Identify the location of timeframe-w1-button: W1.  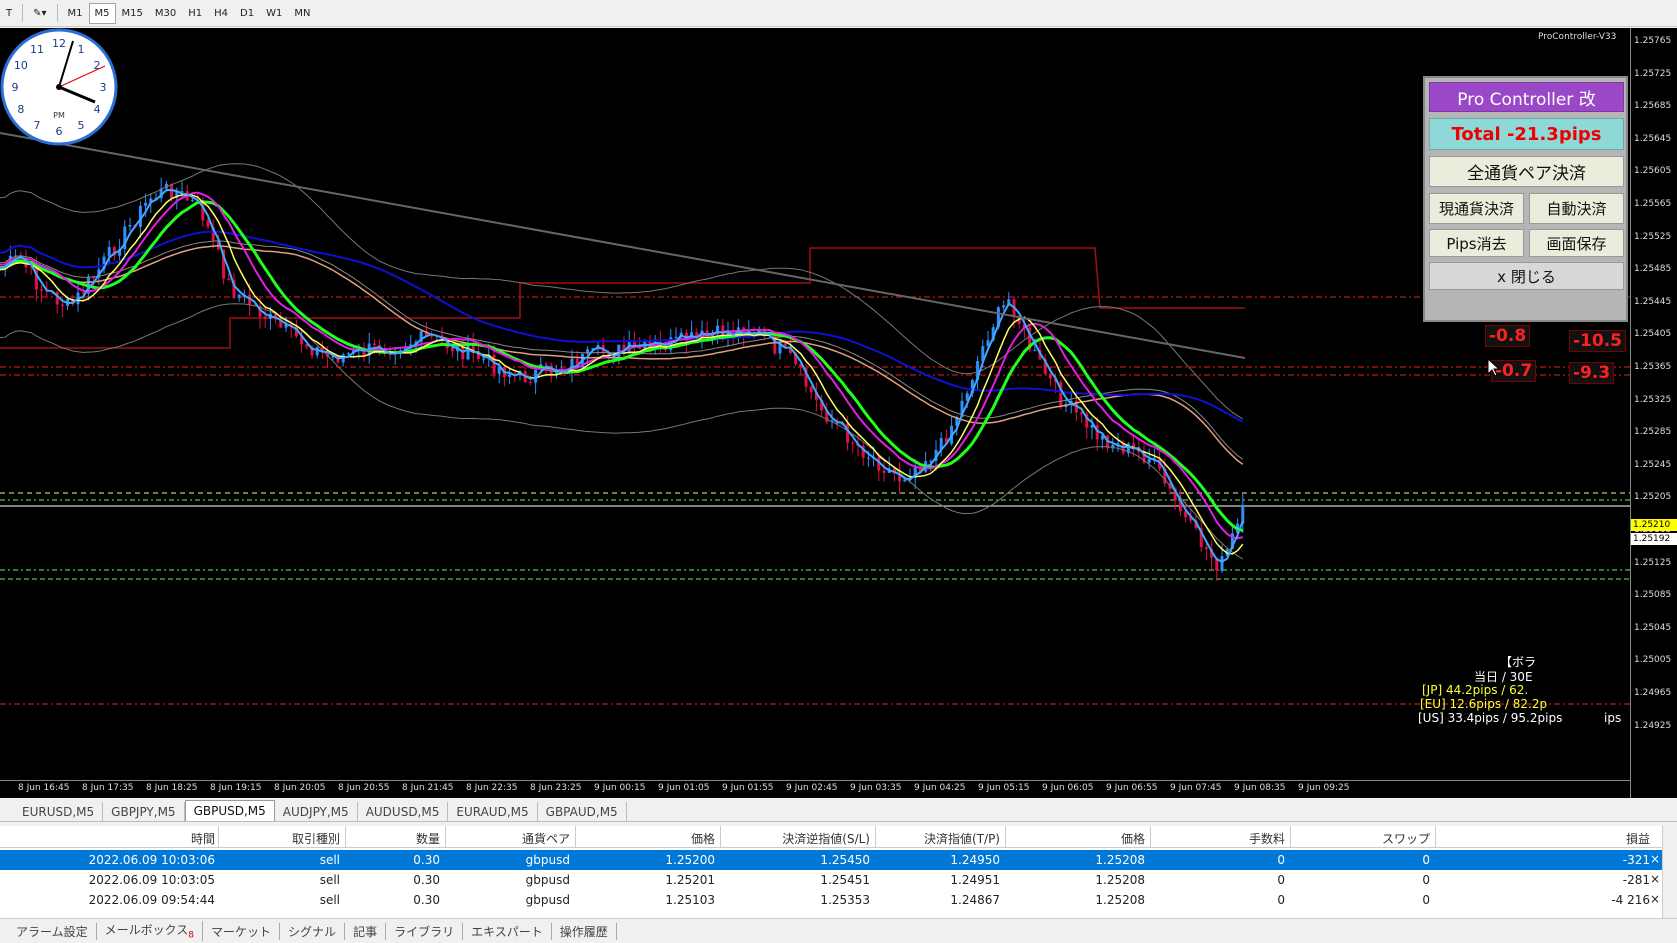
(274, 13).